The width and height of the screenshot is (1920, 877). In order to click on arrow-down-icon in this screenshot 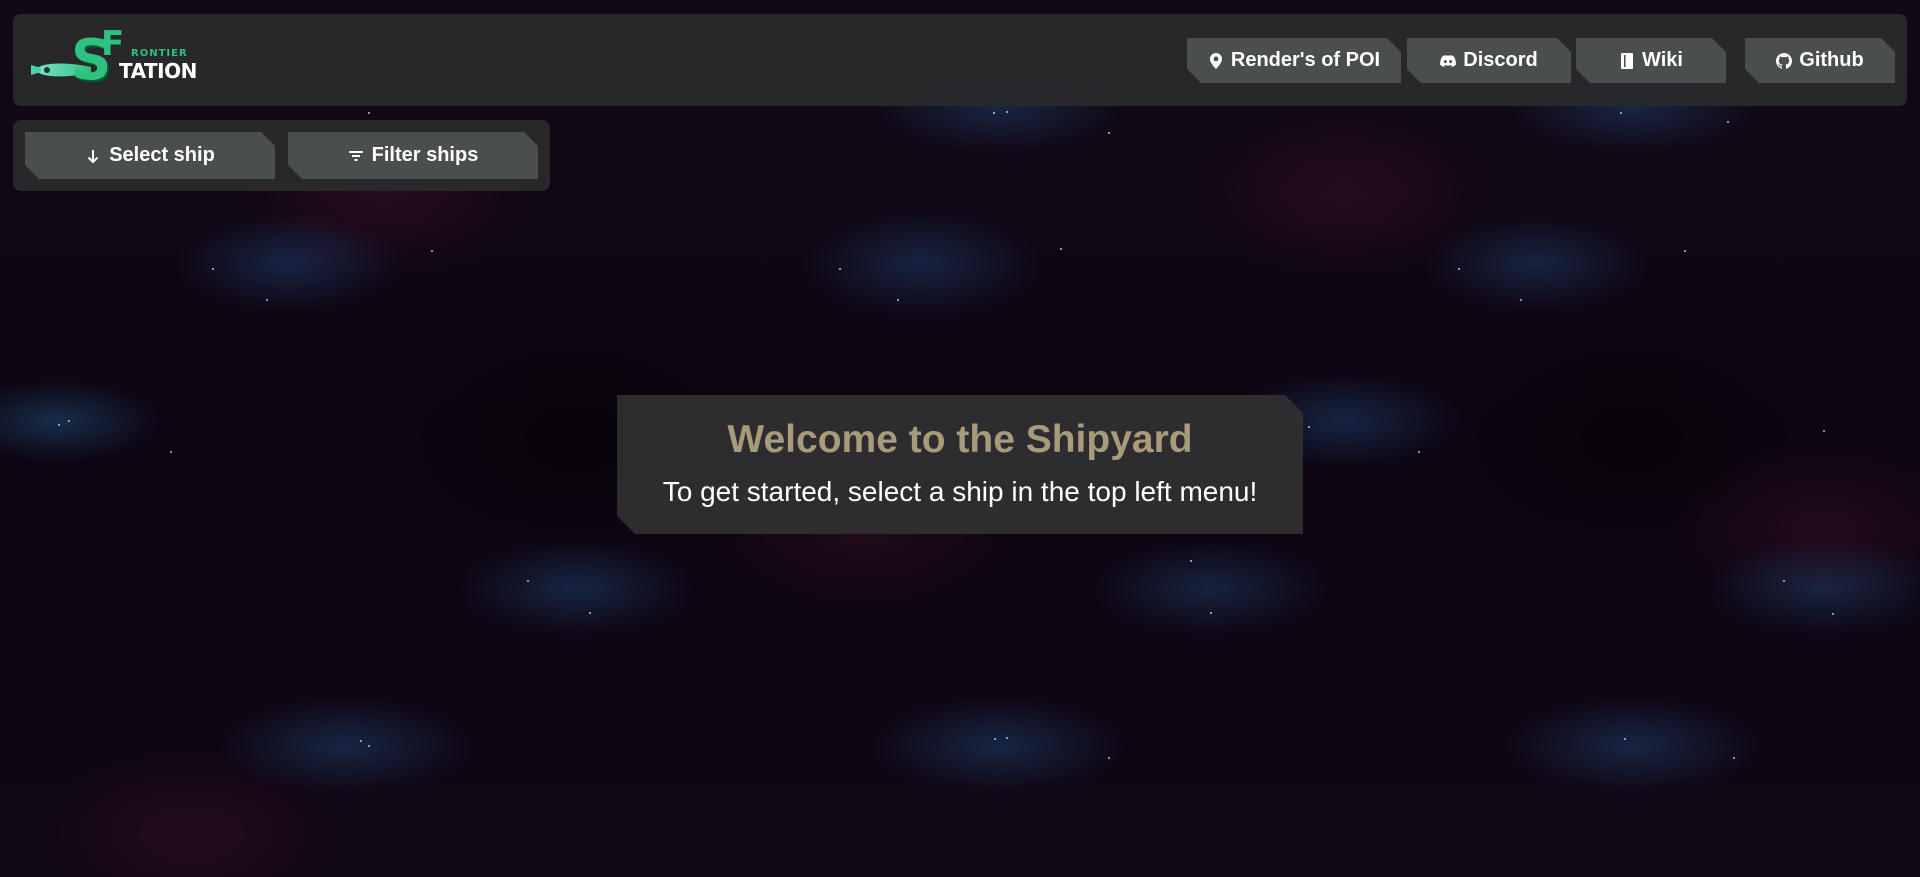, I will do `click(93, 156)`.